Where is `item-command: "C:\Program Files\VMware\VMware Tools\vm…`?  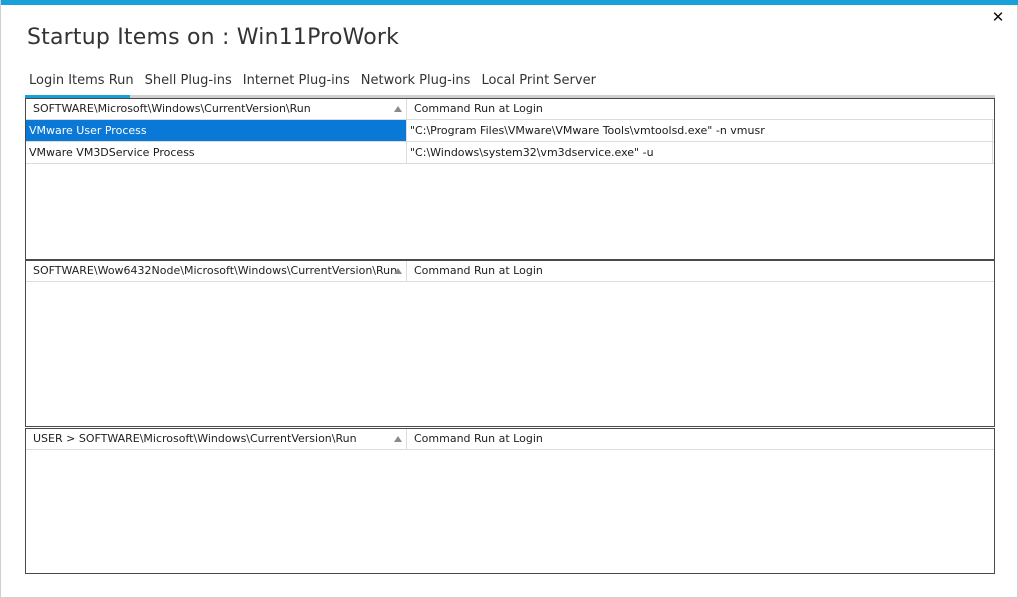 item-command: "C:\Program Files\VMware\VMware Tools\vm… is located at coordinates (700, 130).